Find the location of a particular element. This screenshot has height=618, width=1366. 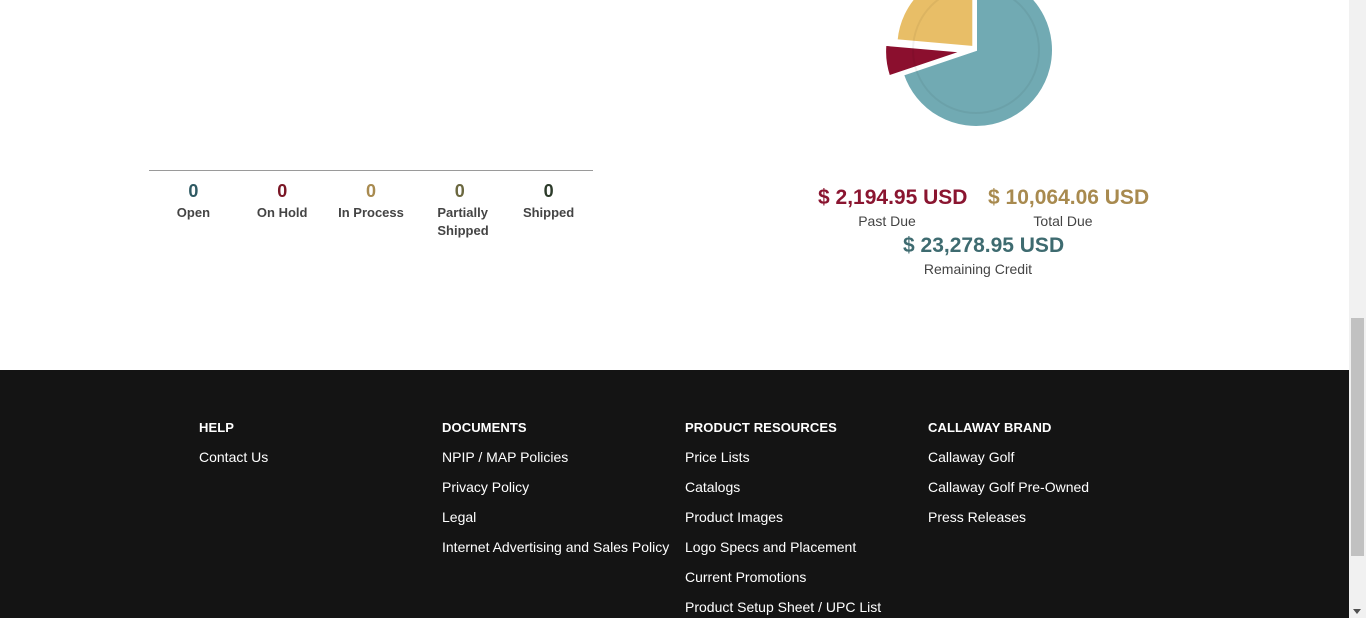

footer-heading: HELP is located at coordinates (217, 427).